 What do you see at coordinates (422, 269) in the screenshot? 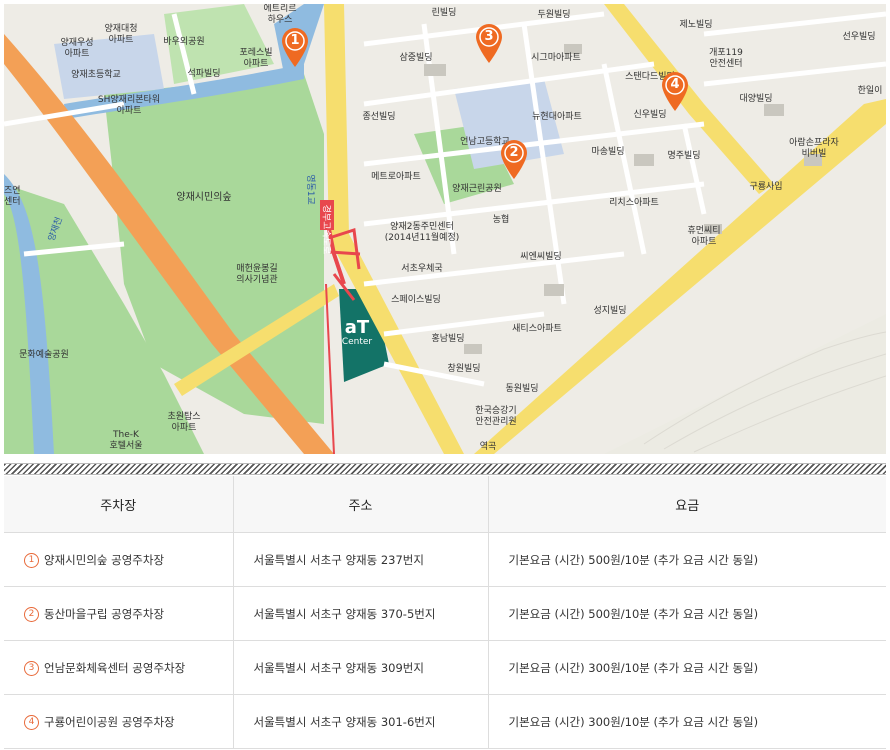
I see `label-seocho-post: 서초우체국` at bounding box center [422, 269].